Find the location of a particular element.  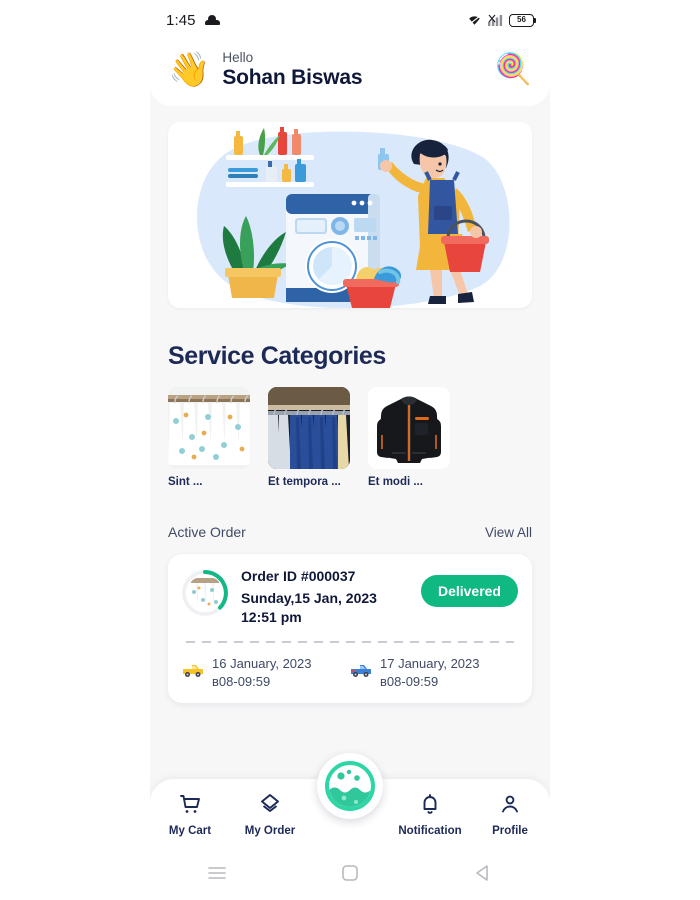

hero-banner is located at coordinates (350, 215).